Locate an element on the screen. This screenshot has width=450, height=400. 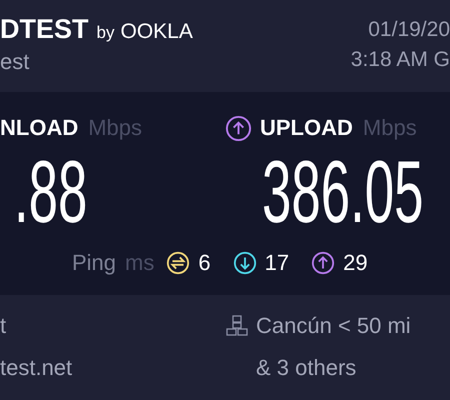
brand-logo-text: DTEST is located at coordinates (44, 29).